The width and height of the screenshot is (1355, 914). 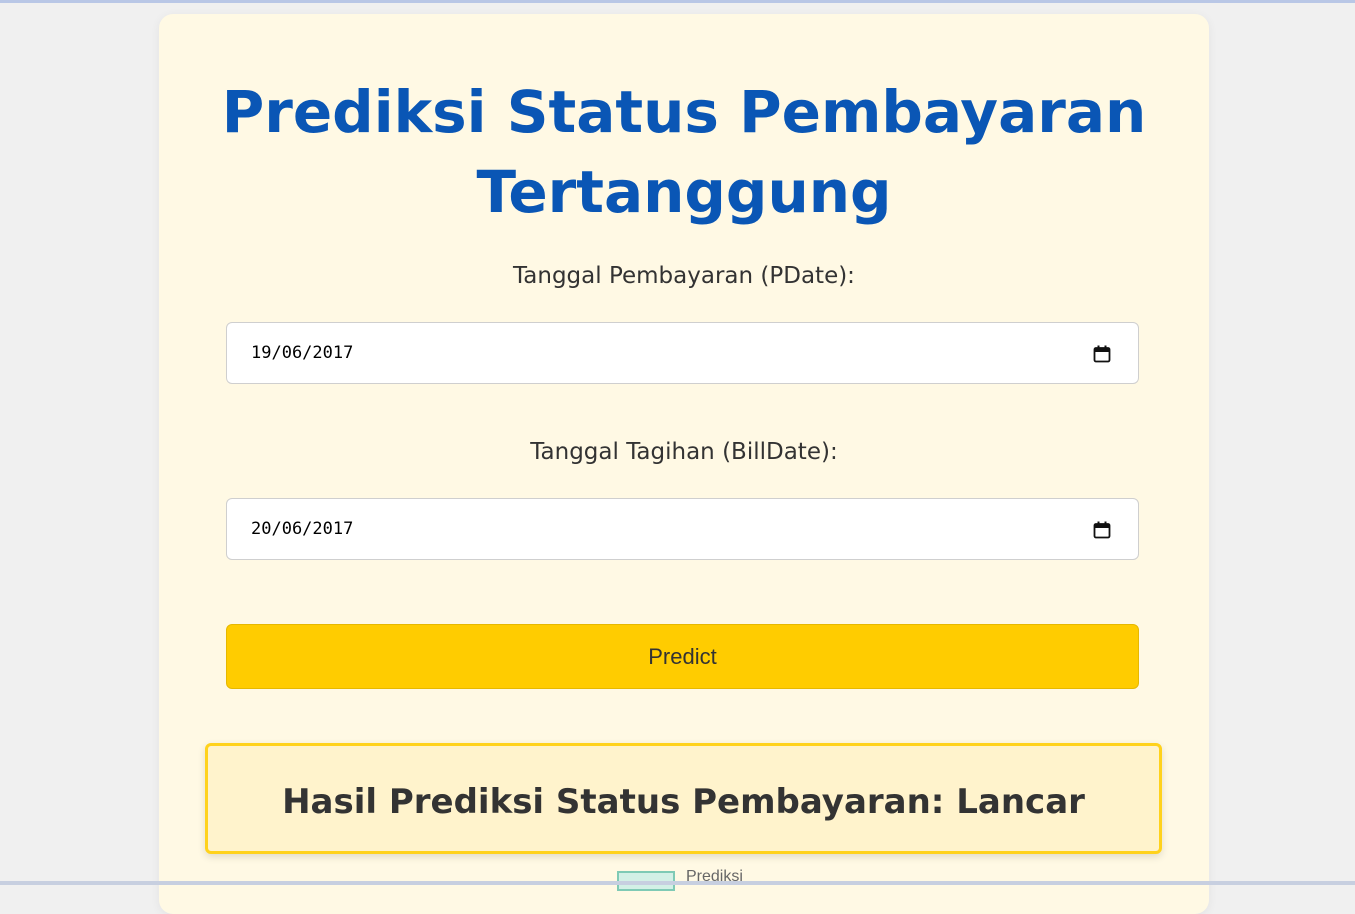 What do you see at coordinates (684, 152) in the screenshot?
I see `page-title: Prediksi Status Pembayaran Tertanggung` at bounding box center [684, 152].